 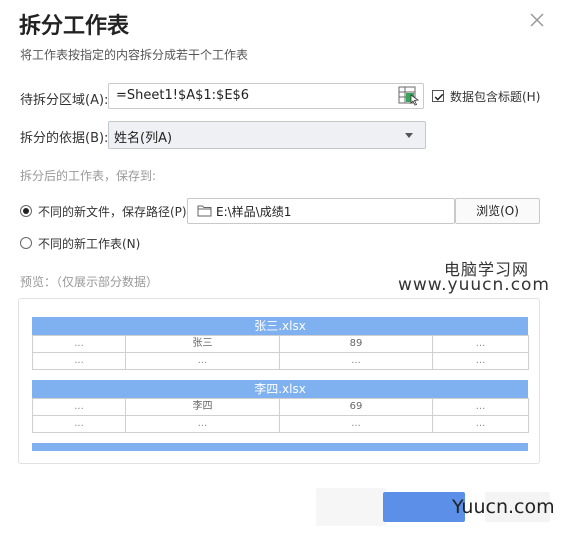 What do you see at coordinates (204, 211) in the screenshot?
I see `folder-icon` at bounding box center [204, 211].